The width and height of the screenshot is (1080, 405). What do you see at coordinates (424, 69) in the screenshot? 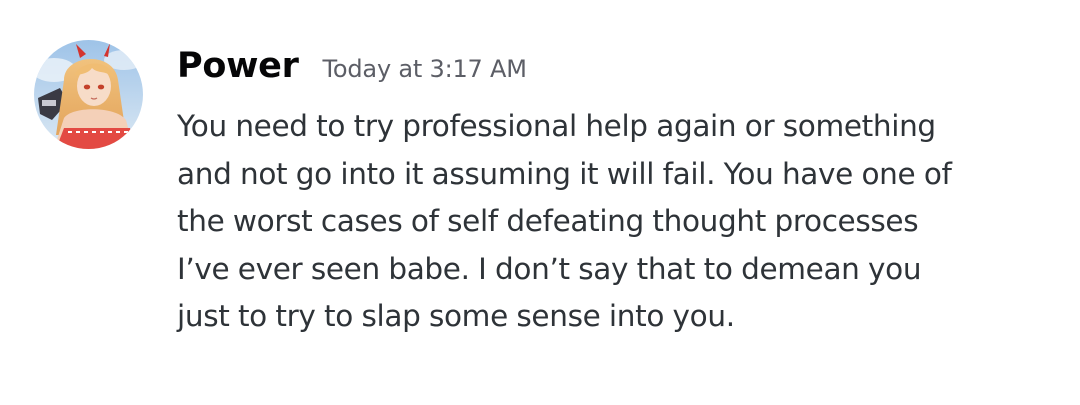
I see `timestamp: Today at 3:17 AM` at bounding box center [424, 69].